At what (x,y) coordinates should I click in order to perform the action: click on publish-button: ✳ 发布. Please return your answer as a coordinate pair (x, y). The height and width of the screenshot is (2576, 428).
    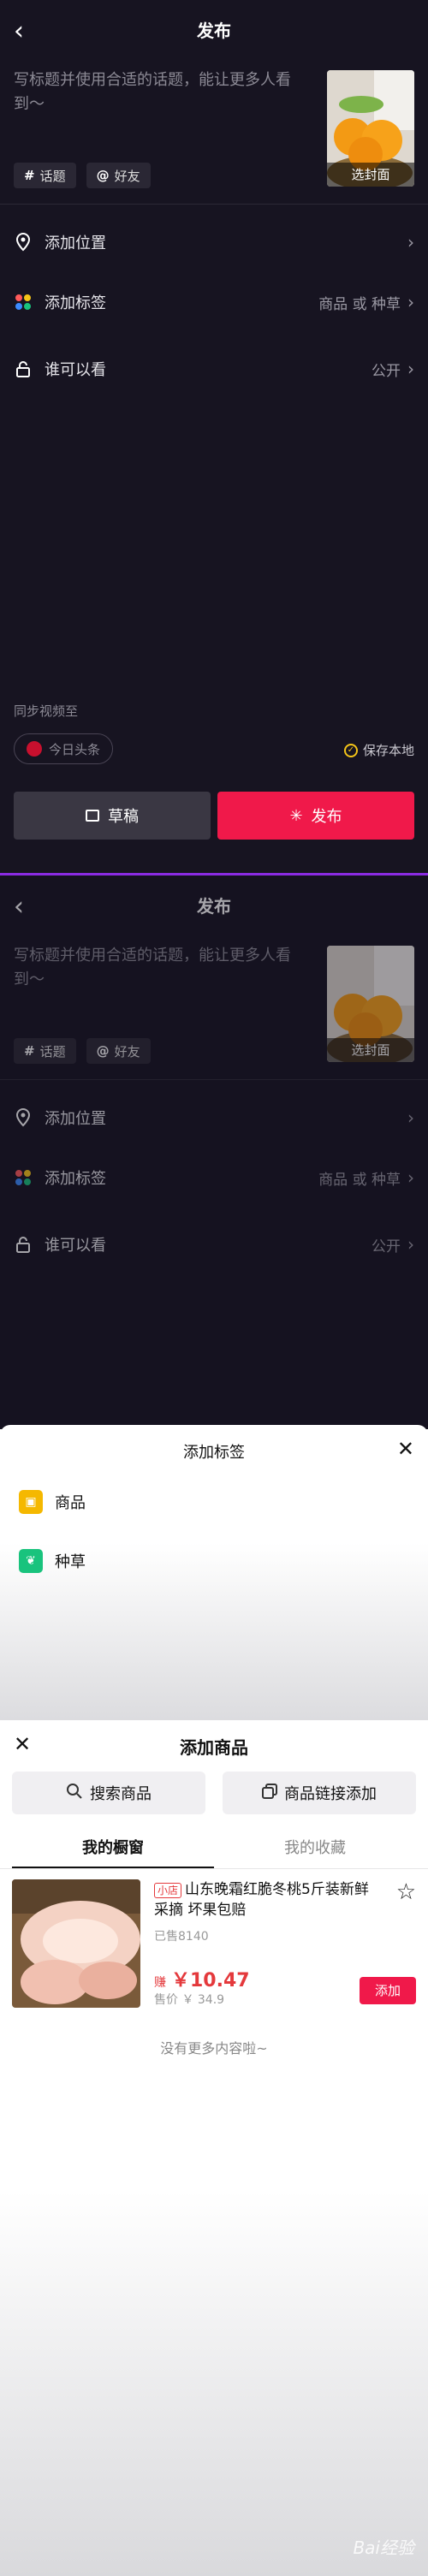
    Looking at the image, I should click on (315, 816).